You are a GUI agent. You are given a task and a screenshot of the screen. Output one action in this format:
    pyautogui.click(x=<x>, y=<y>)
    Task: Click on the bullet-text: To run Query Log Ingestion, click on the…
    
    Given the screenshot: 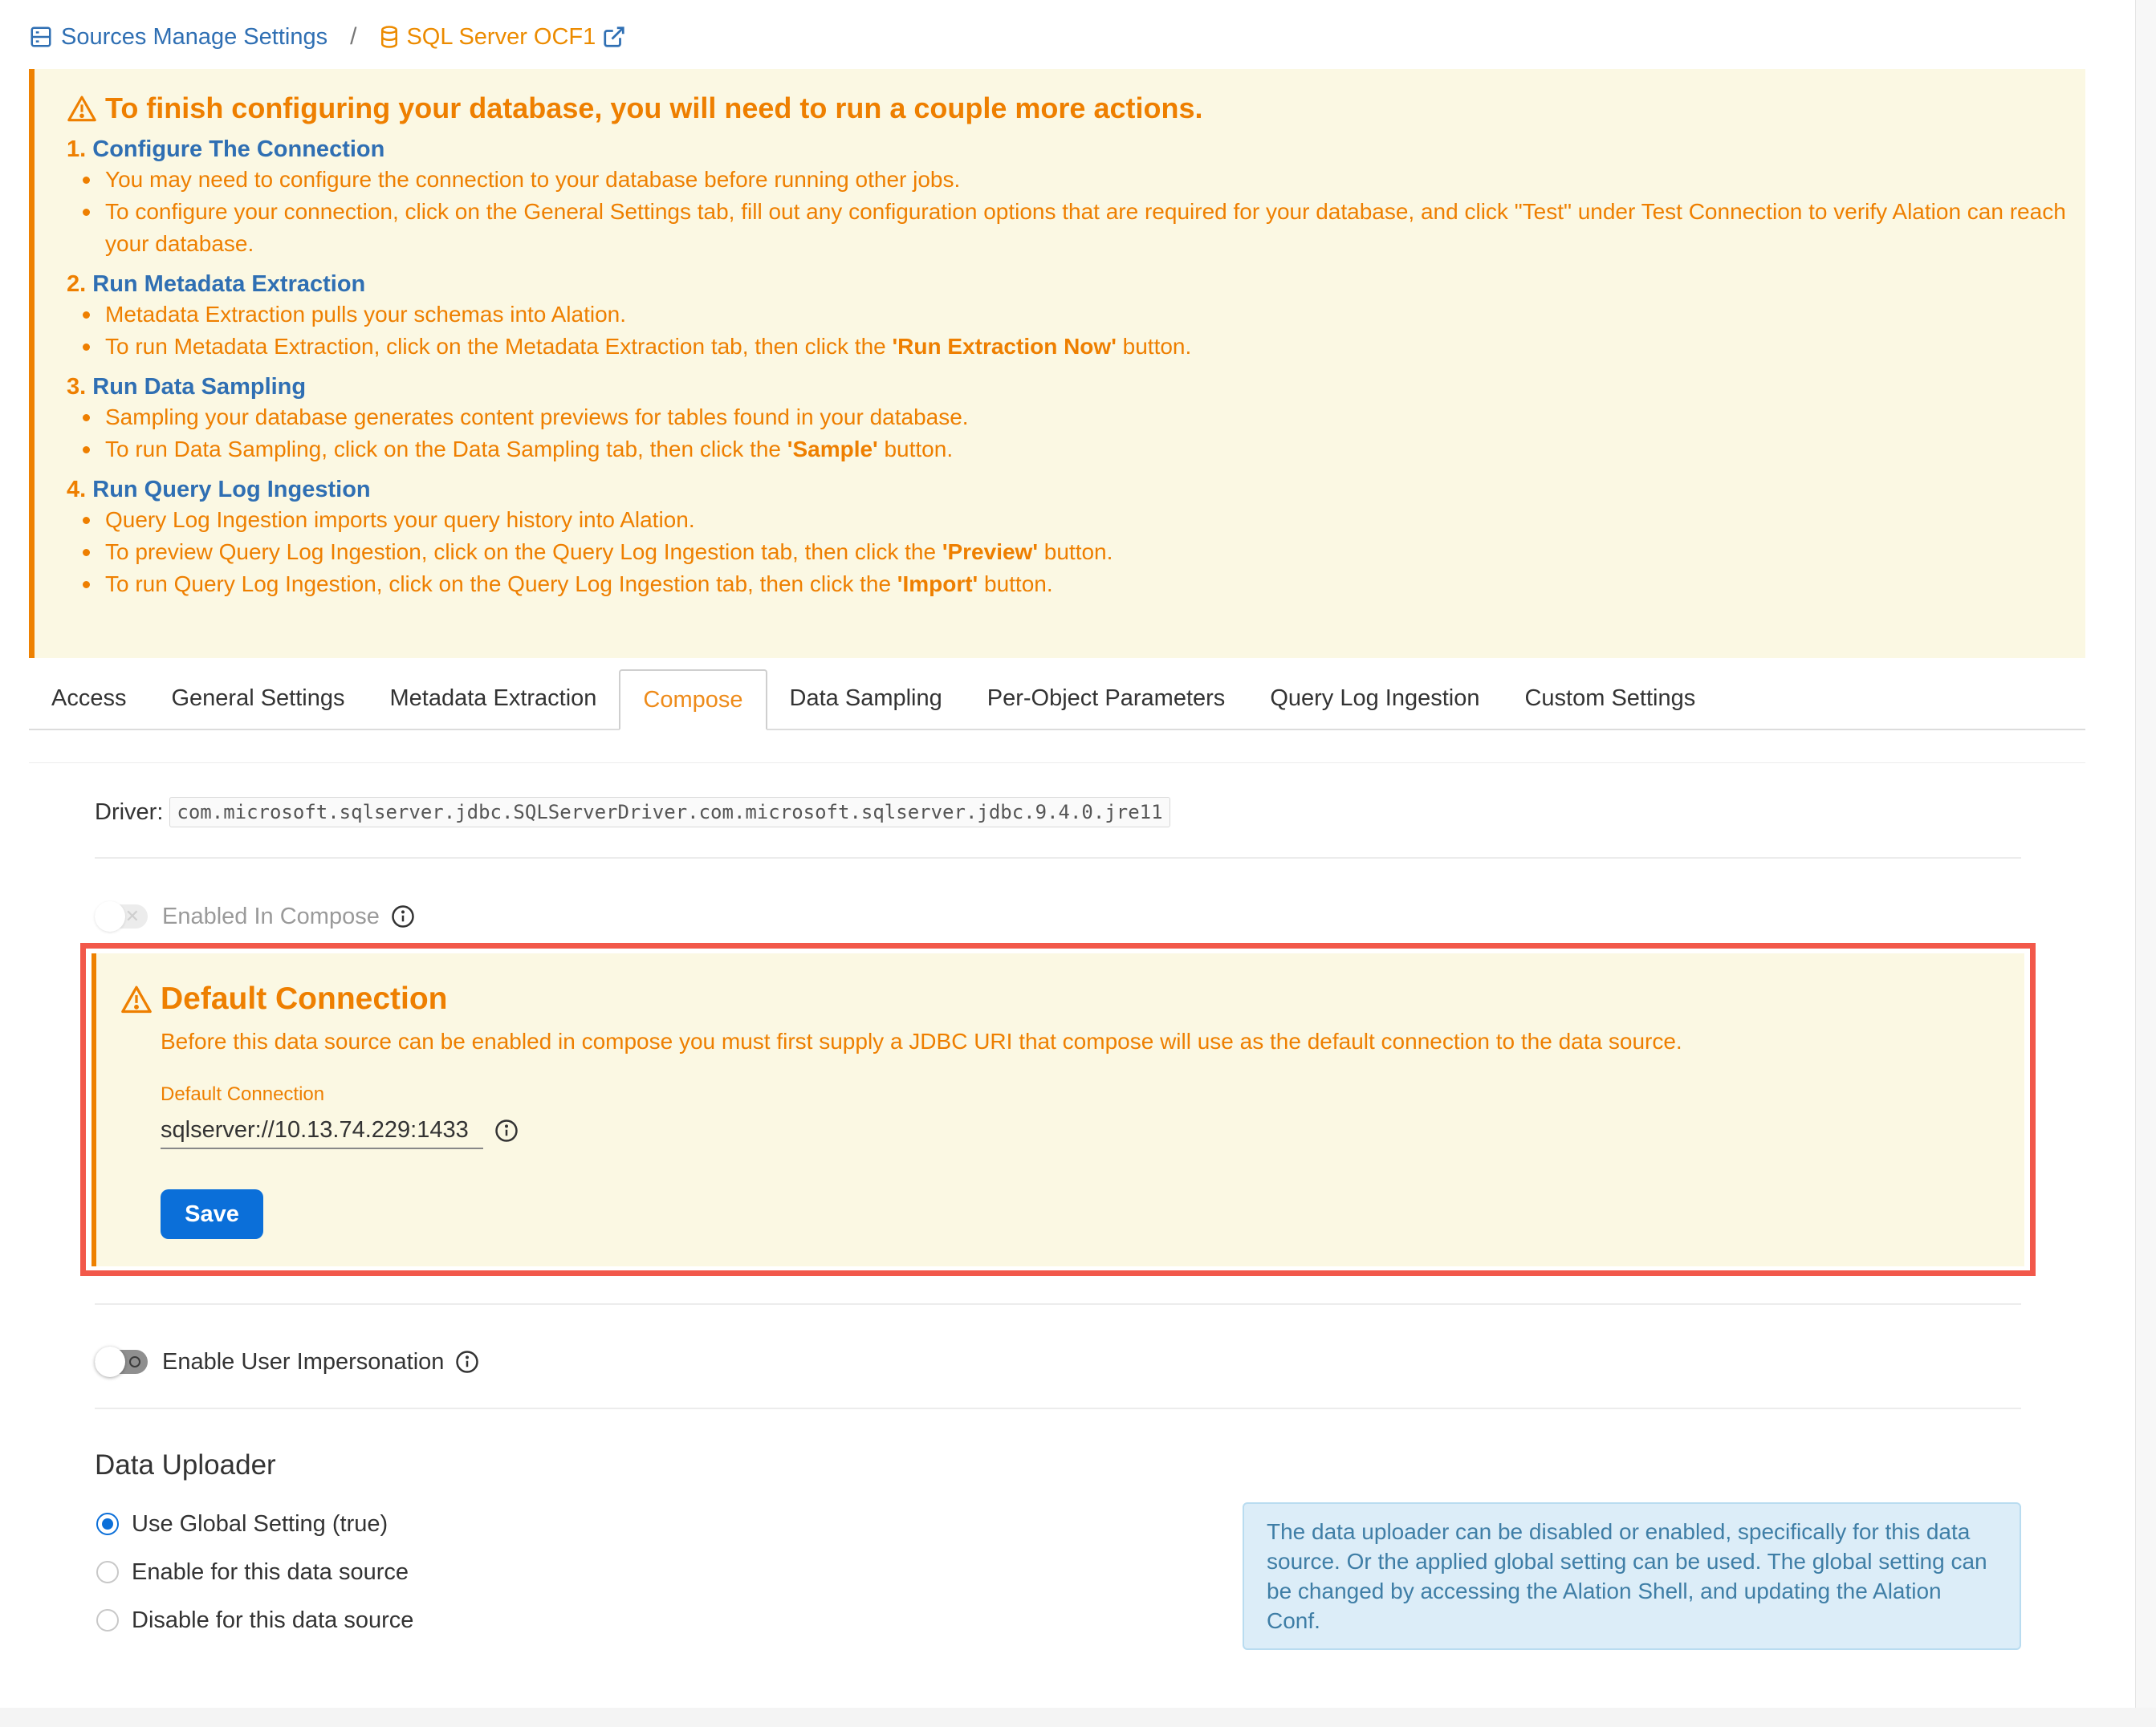 What is the action you would take?
    pyautogui.click(x=501, y=583)
    